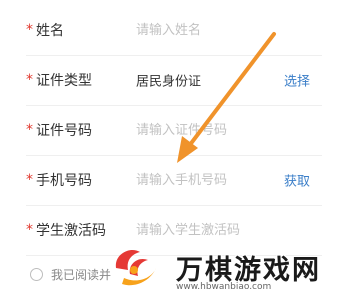 Image resolution: width=357 pixels, height=296 pixels. Describe the element at coordinates (135, 267) in the screenshot. I see `watermark-logo-icon` at that location.